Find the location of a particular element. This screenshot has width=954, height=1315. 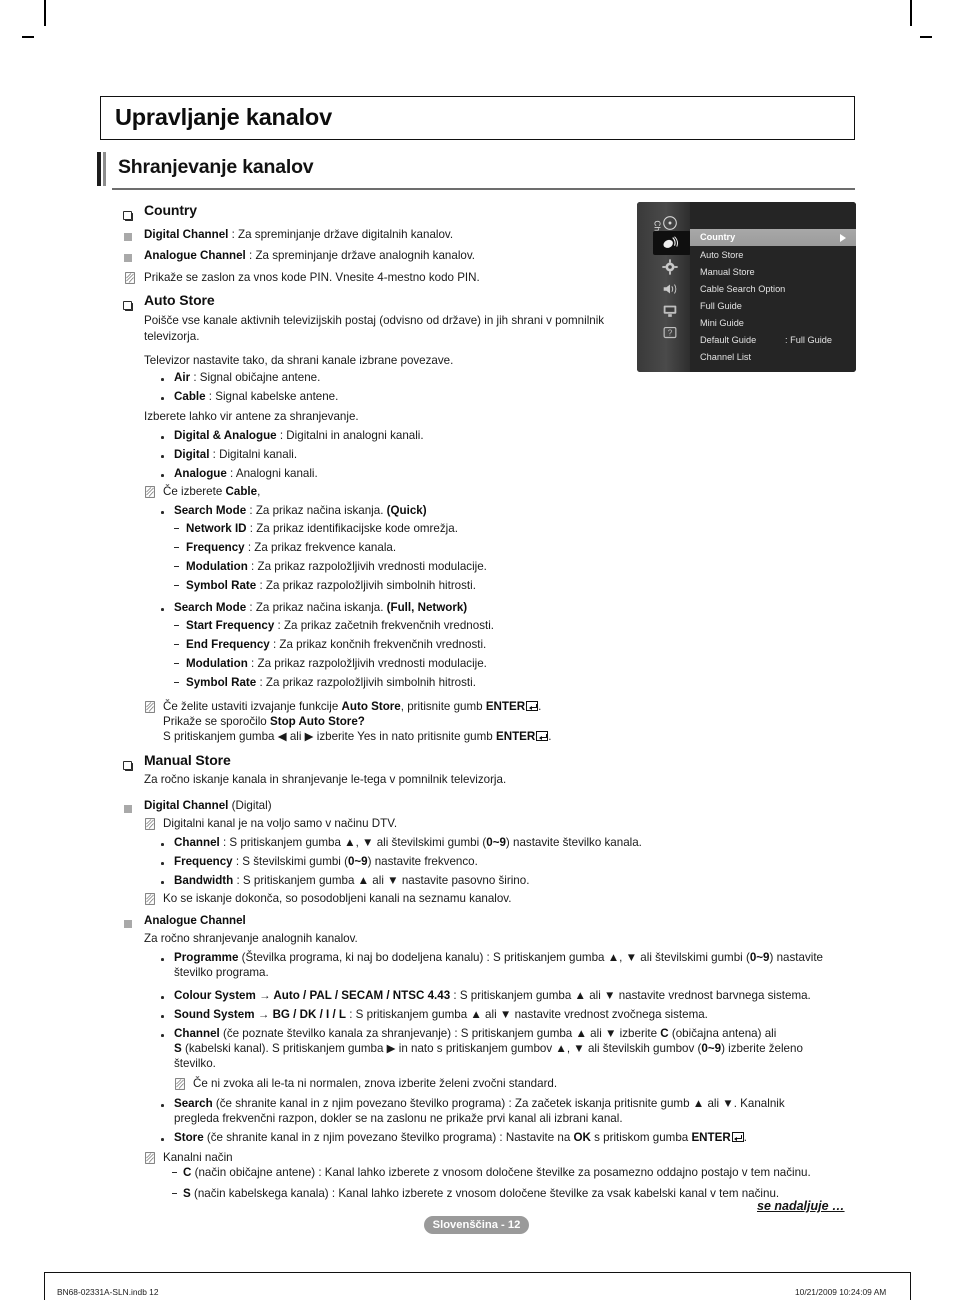

search-mode-label: Search Mode is located at coordinates (210, 510).